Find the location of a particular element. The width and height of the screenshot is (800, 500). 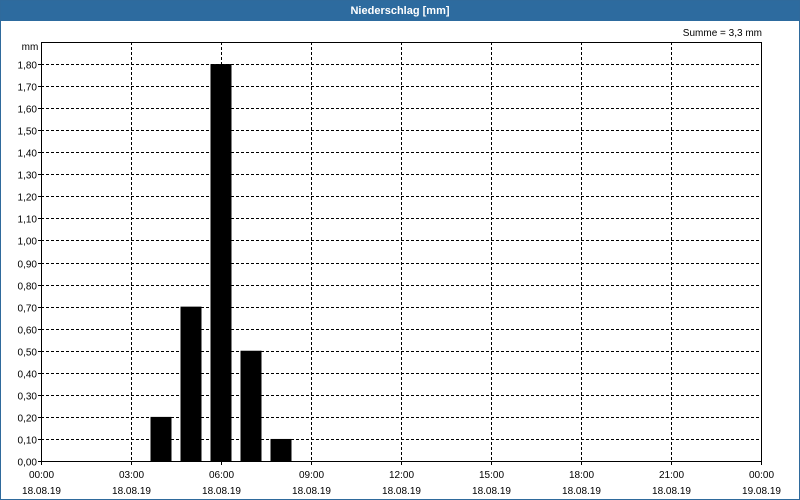

x-tick-time-label: 12:00 is located at coordinates (401, 475).